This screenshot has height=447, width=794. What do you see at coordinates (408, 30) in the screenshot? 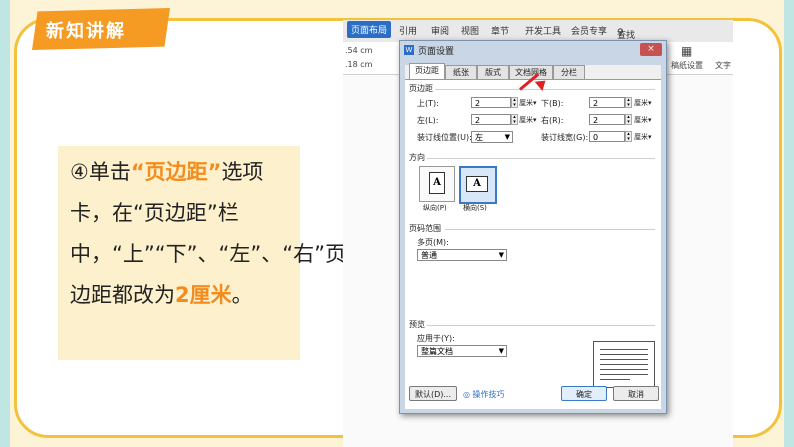
I see `ribbon-tab-references: 引用` at bounding box center [408, 30].